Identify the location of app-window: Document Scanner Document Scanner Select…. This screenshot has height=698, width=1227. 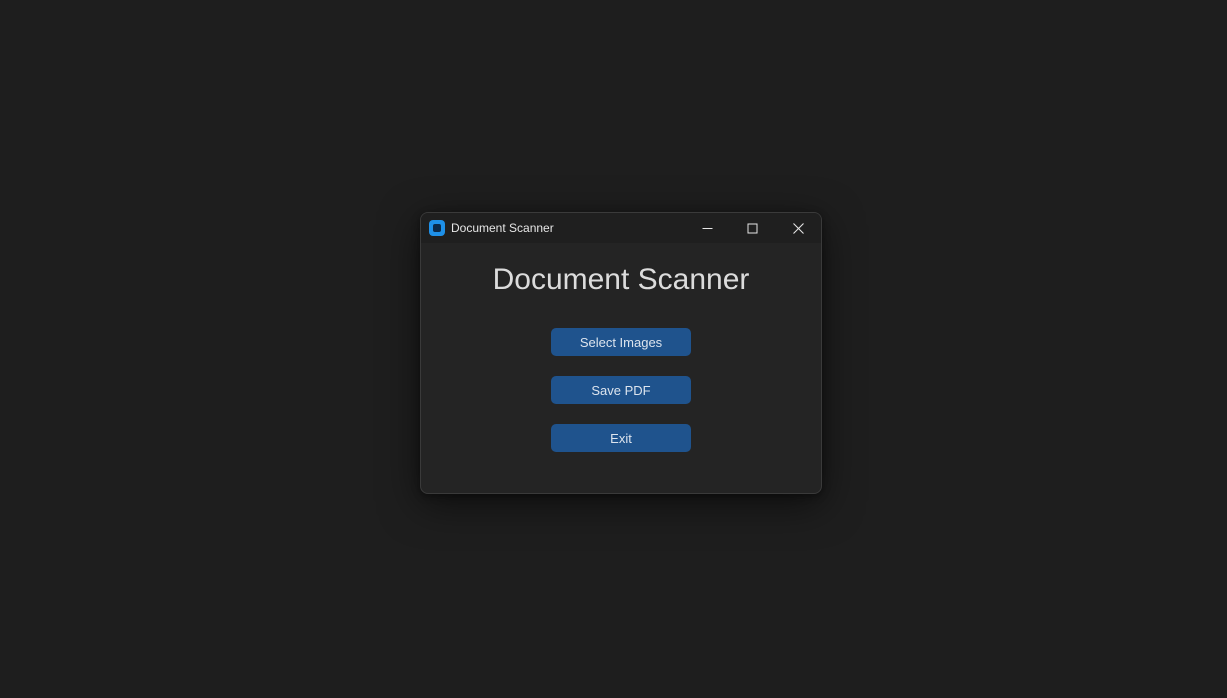
(621, 353).